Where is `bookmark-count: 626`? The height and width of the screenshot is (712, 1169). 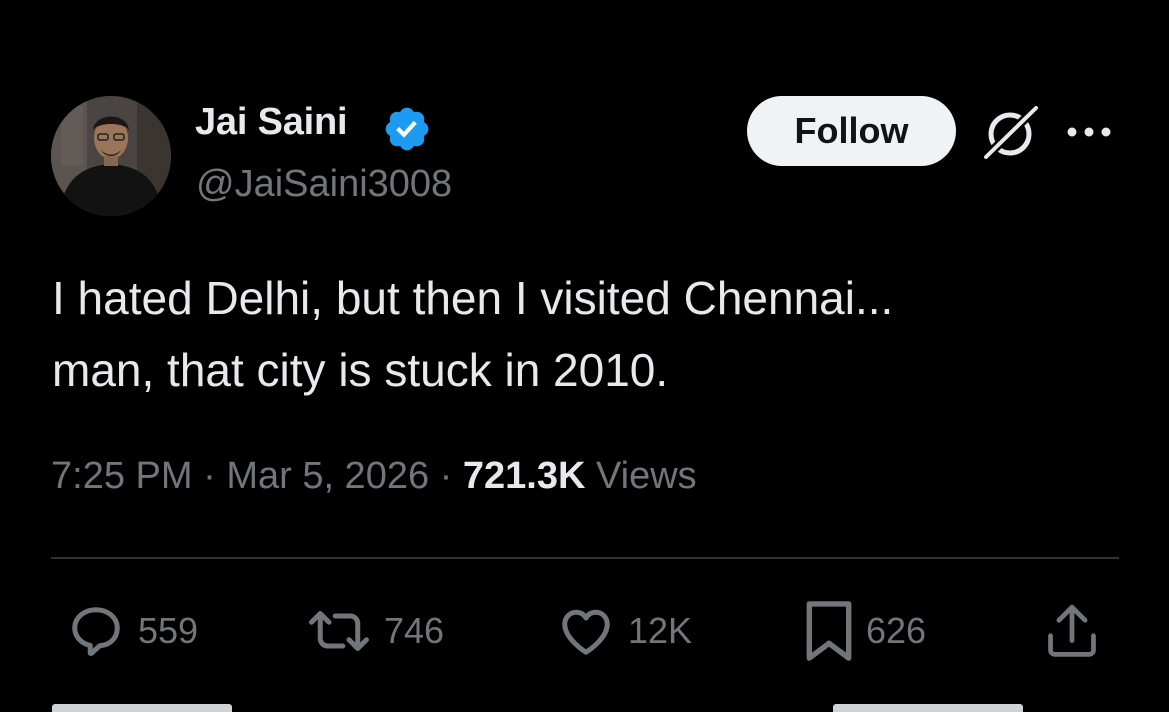
bookmark-count: 626 is located at coordinates (896, 630).